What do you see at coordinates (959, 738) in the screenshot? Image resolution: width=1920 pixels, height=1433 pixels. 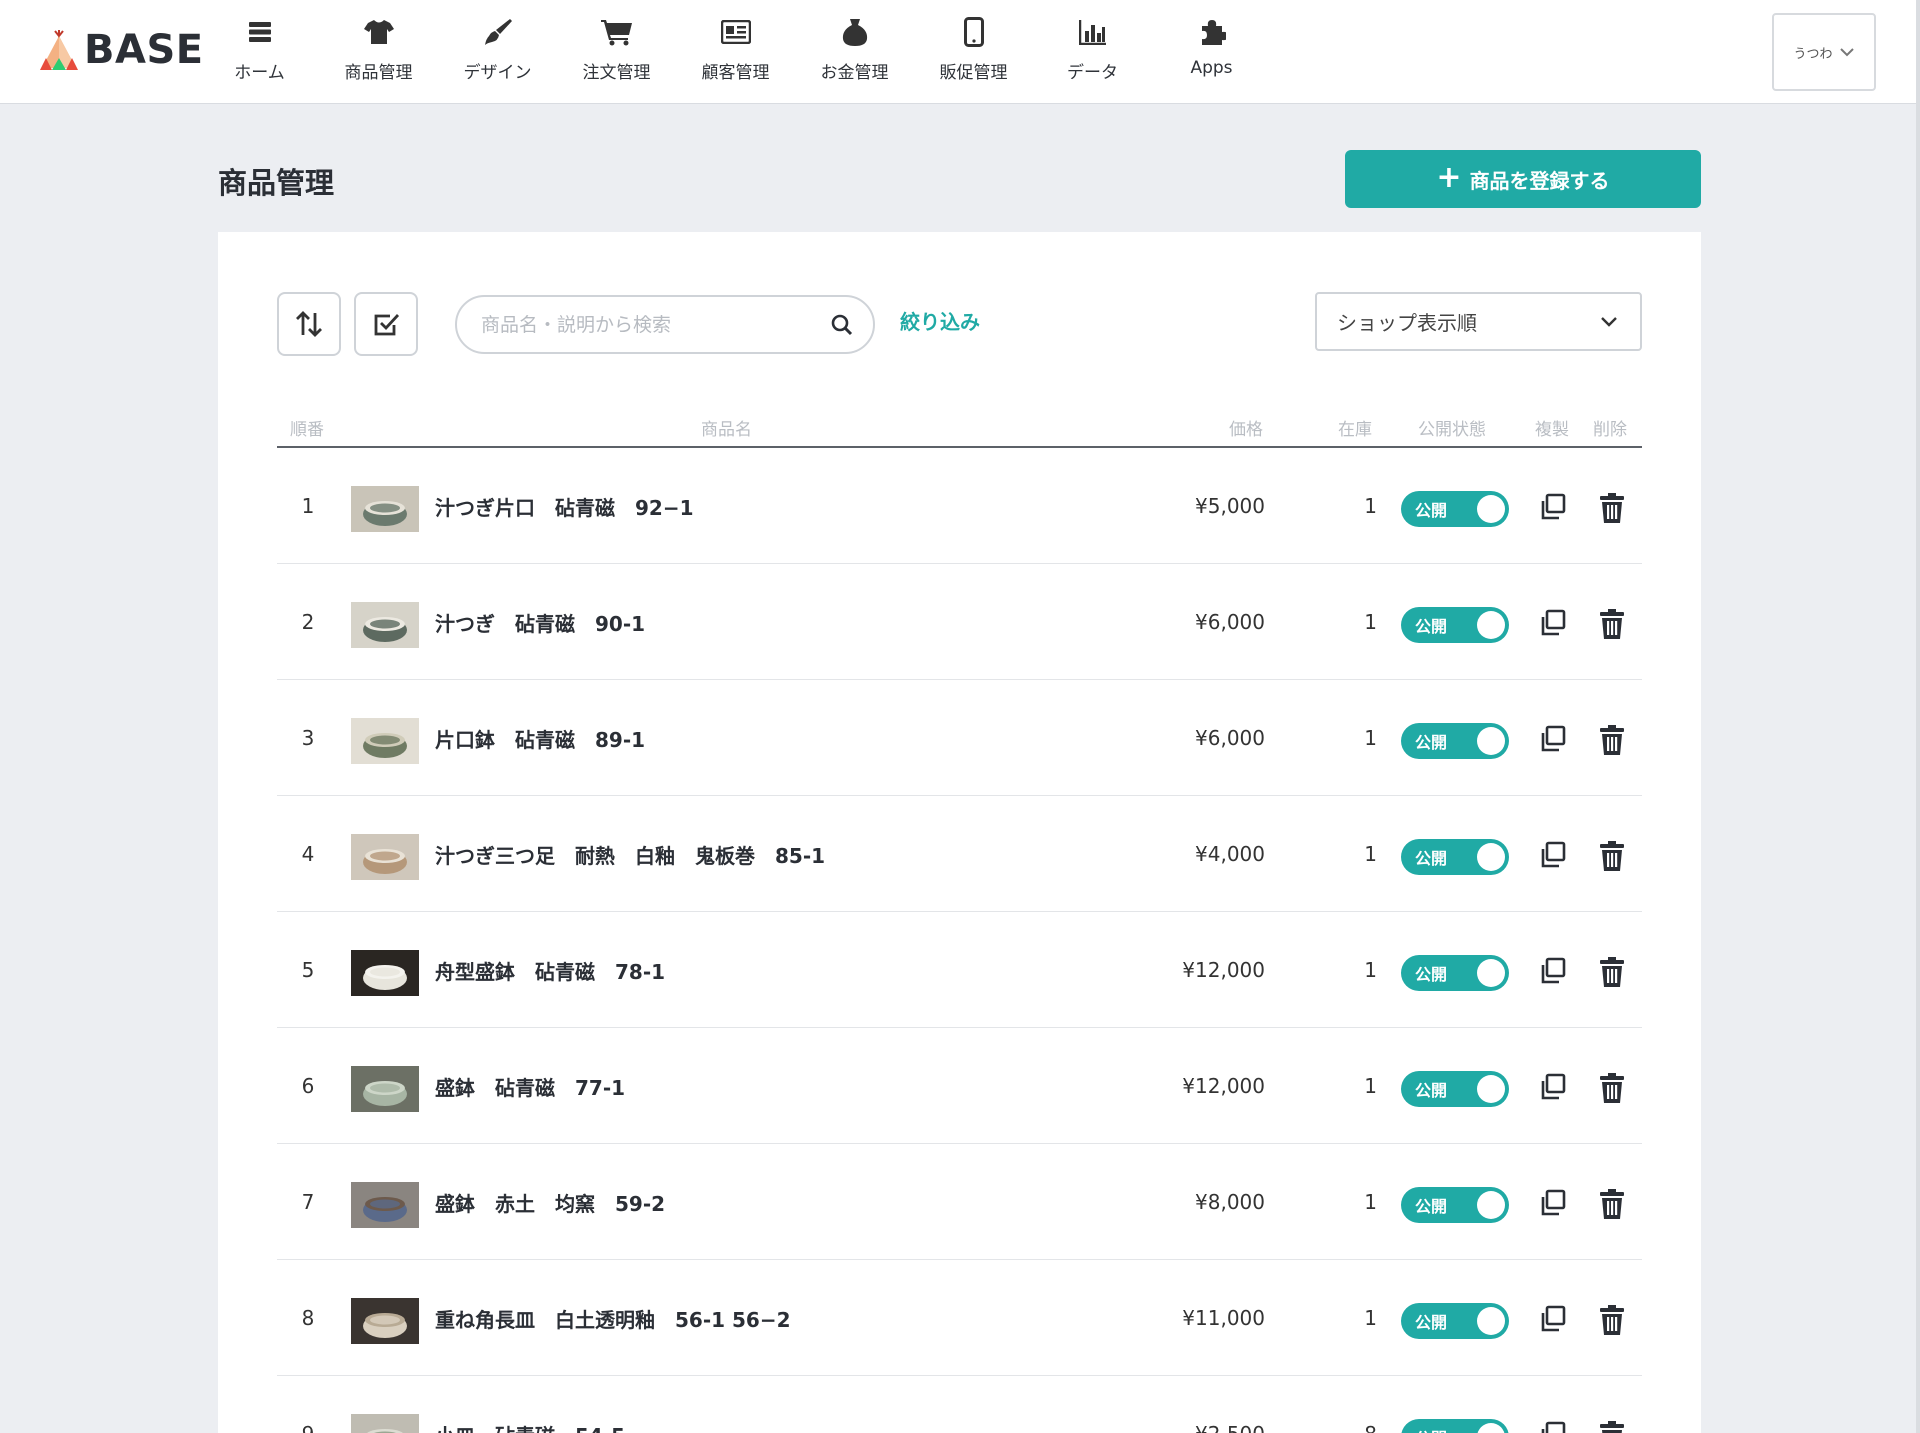 I see `table-row: 3 片口鉢 砧青磁 89-1 ¥6,000 1 公開` at bounding box center [959, 738].